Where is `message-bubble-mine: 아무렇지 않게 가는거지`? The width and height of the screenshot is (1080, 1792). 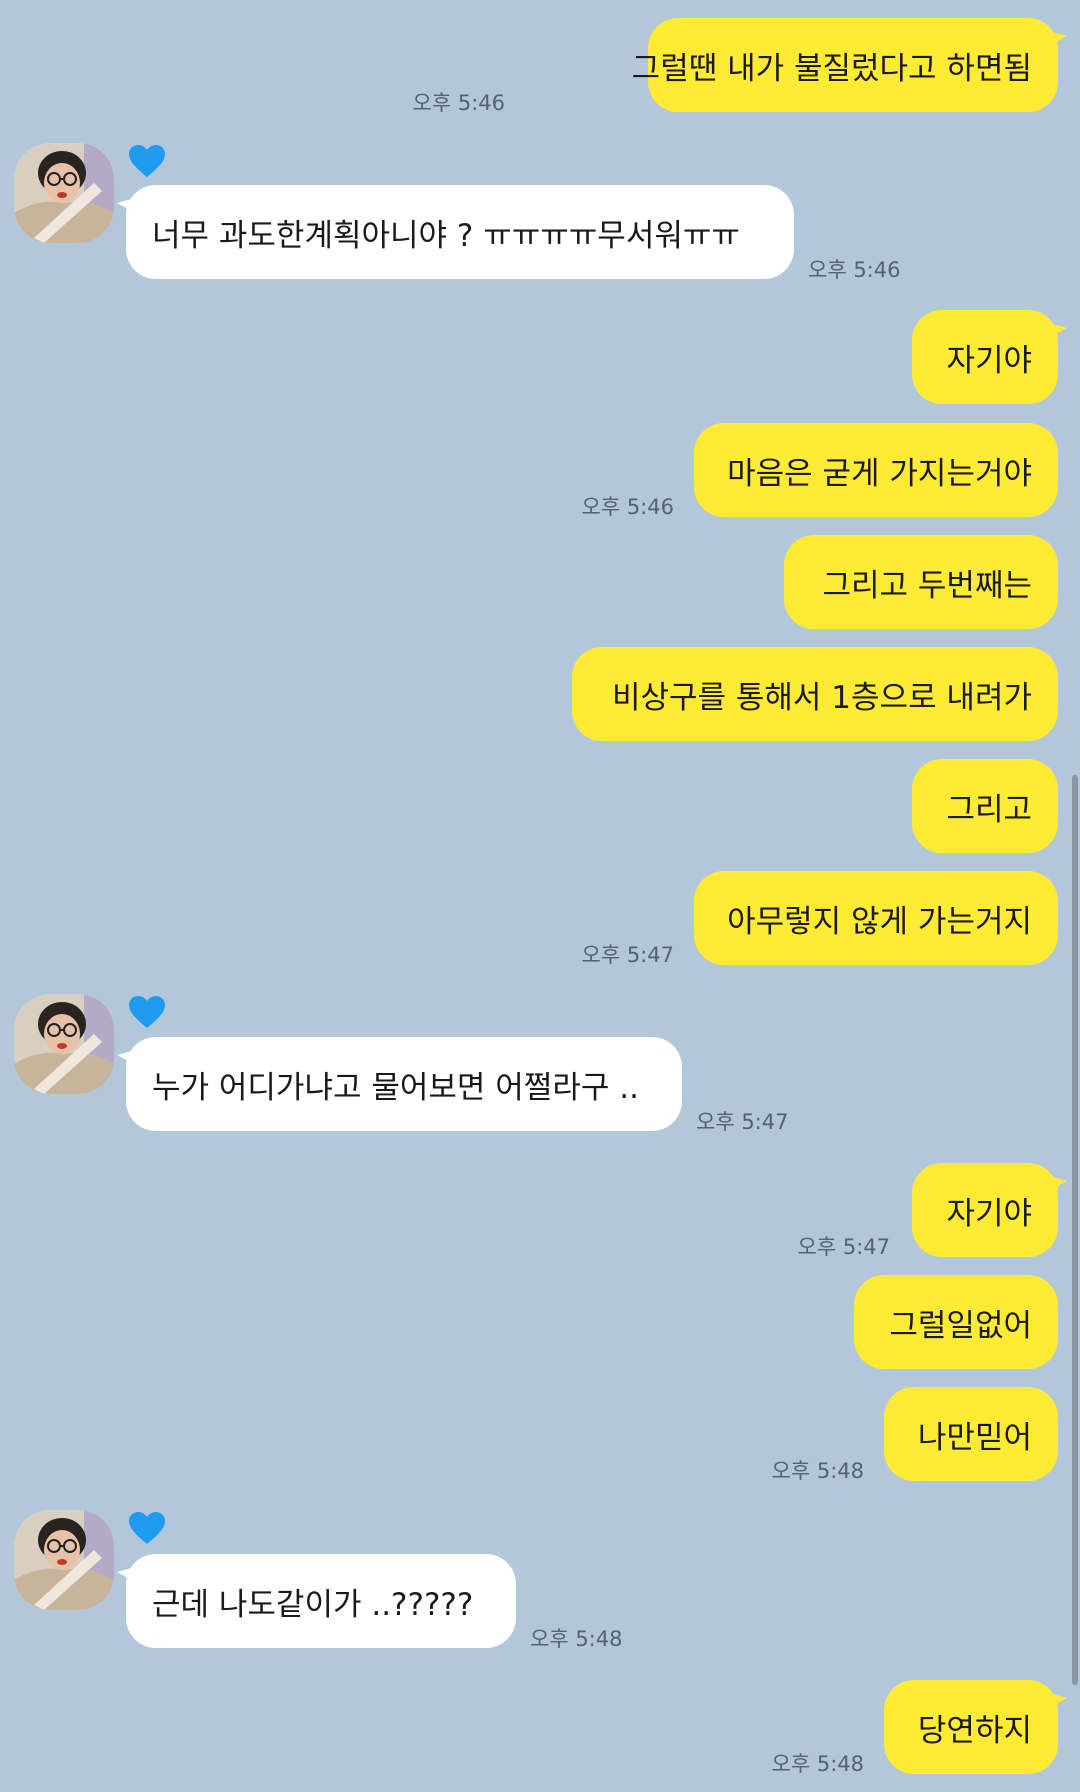
message-bubble-mine: 아무렇지 않게 가는거지 is located at coordinates (876, 918).